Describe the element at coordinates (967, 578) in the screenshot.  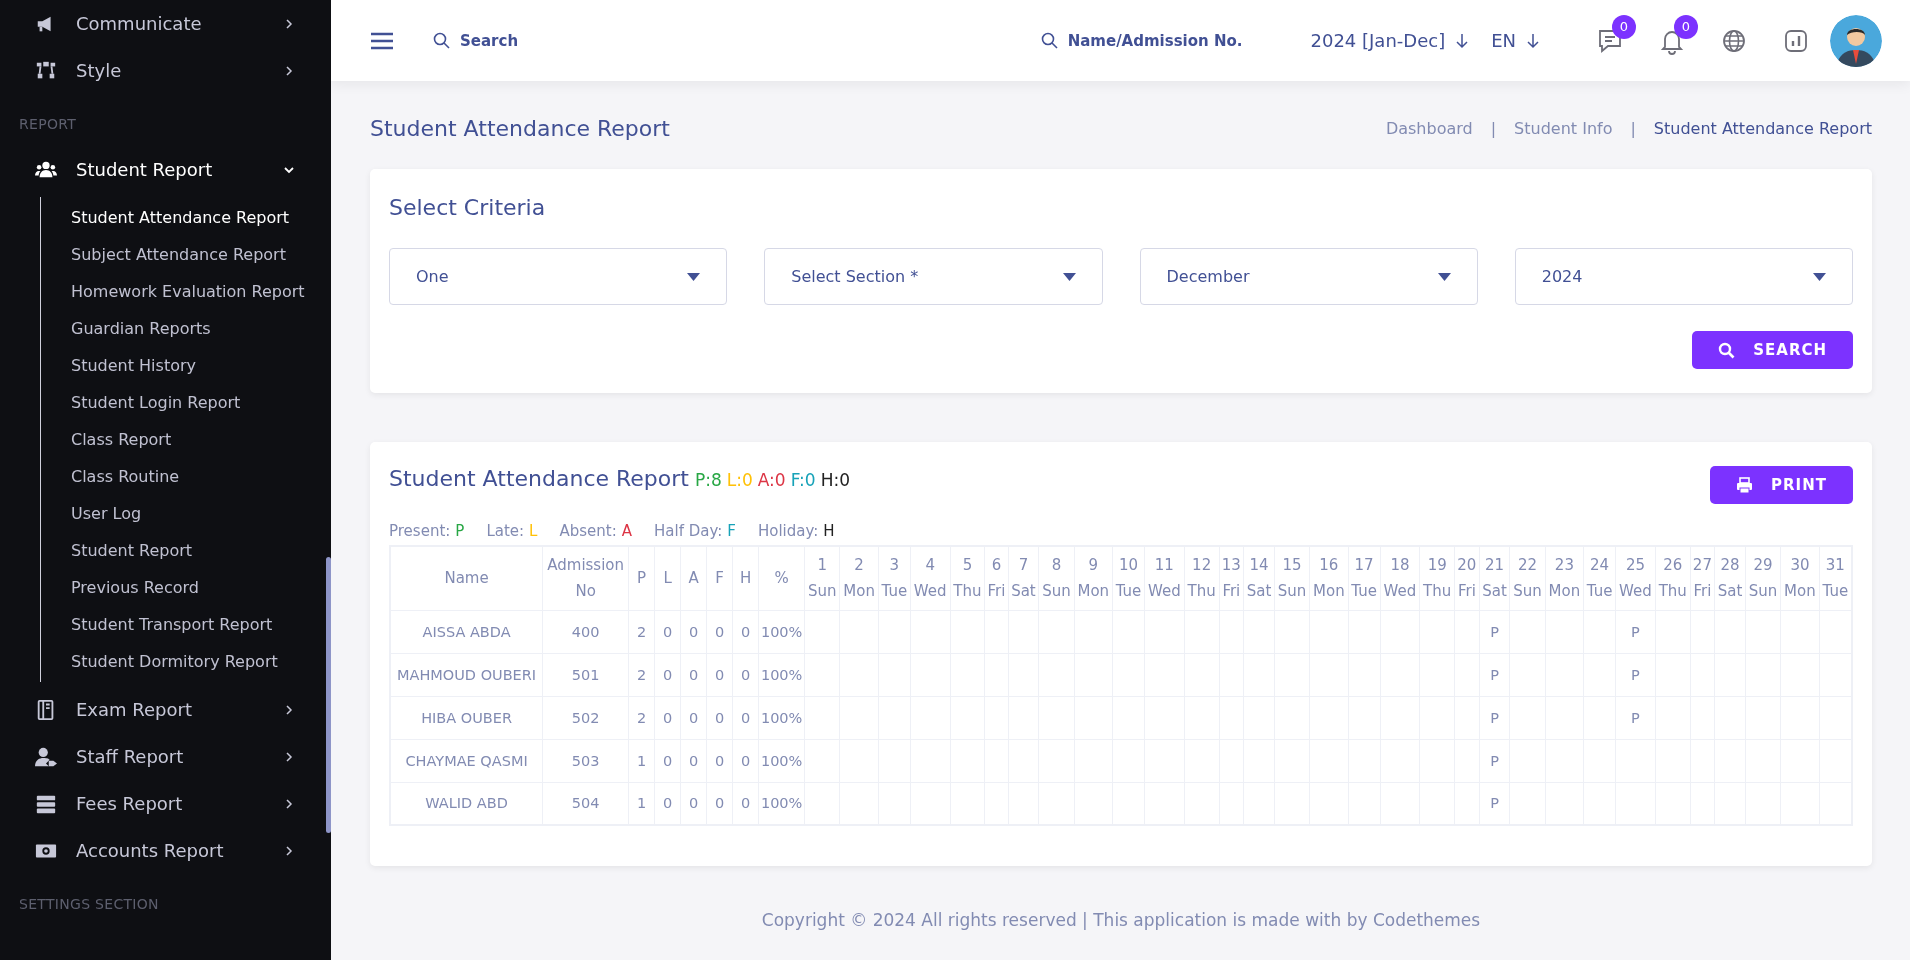
I see `column-header: 5 Thu` at that location.